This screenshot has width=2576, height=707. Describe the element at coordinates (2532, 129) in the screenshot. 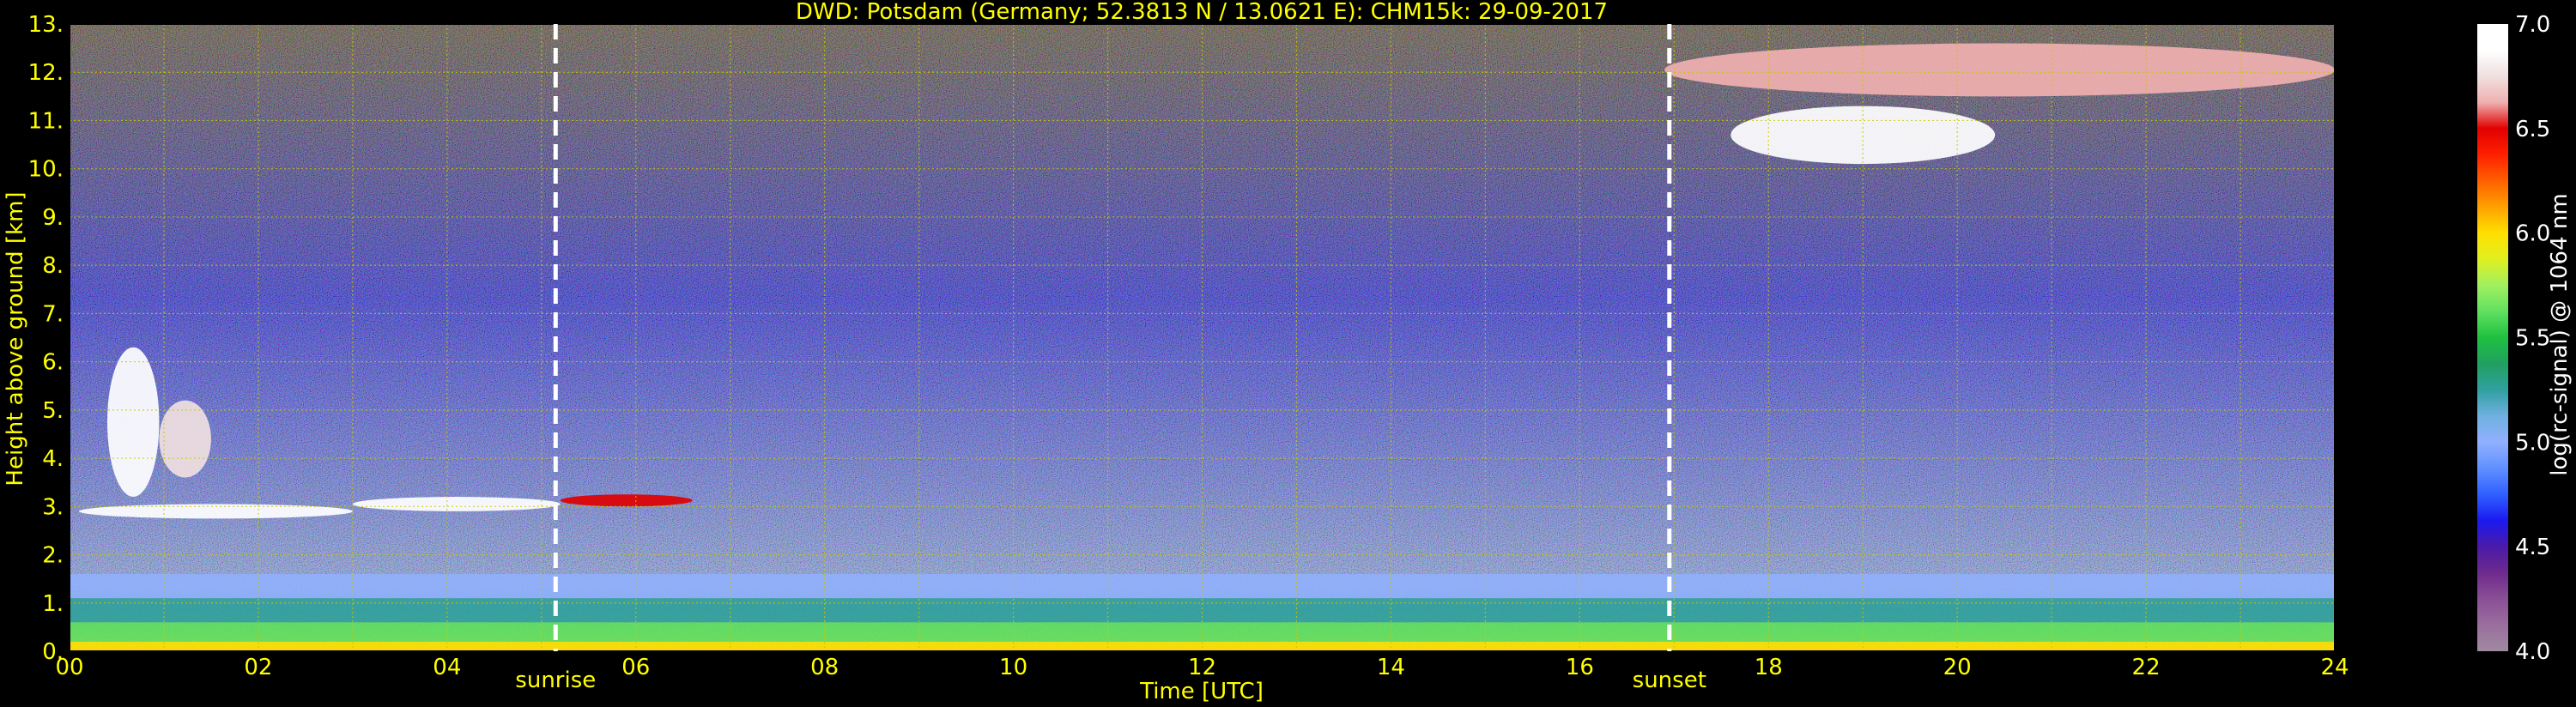

I see `colorbar-tick-label: 6.5` at that location.